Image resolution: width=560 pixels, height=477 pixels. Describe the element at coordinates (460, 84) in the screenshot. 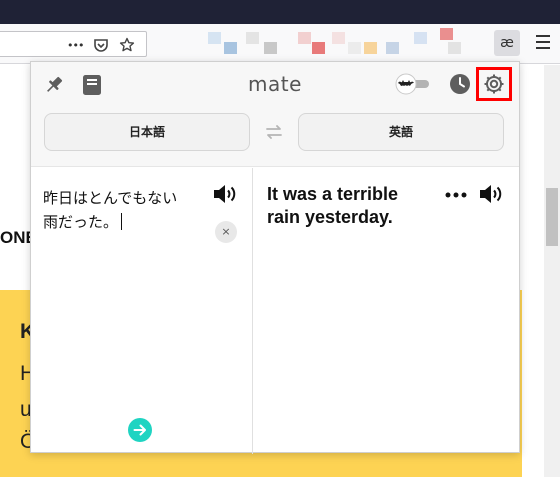

I see `history-icon` at that location.